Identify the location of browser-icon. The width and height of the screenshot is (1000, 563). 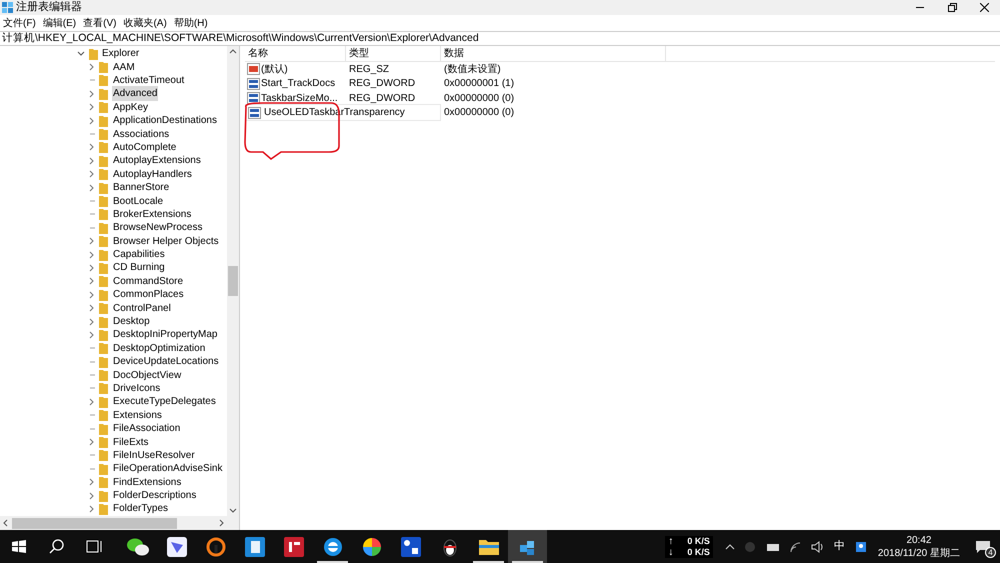
(332, 546).